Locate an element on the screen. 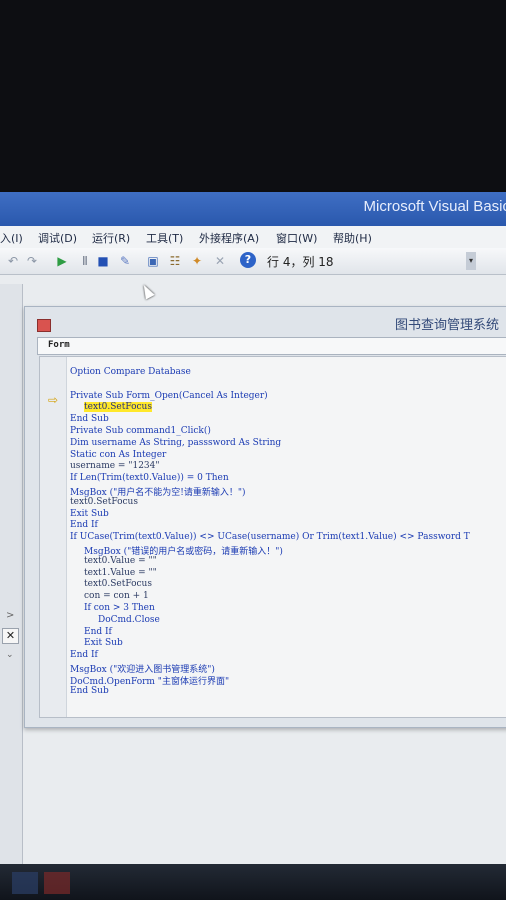 Image resolution: width=506 pixels, height=900 pixels. cursor-position-status: 行 4，列 18 is located at coordinates (300, 262).